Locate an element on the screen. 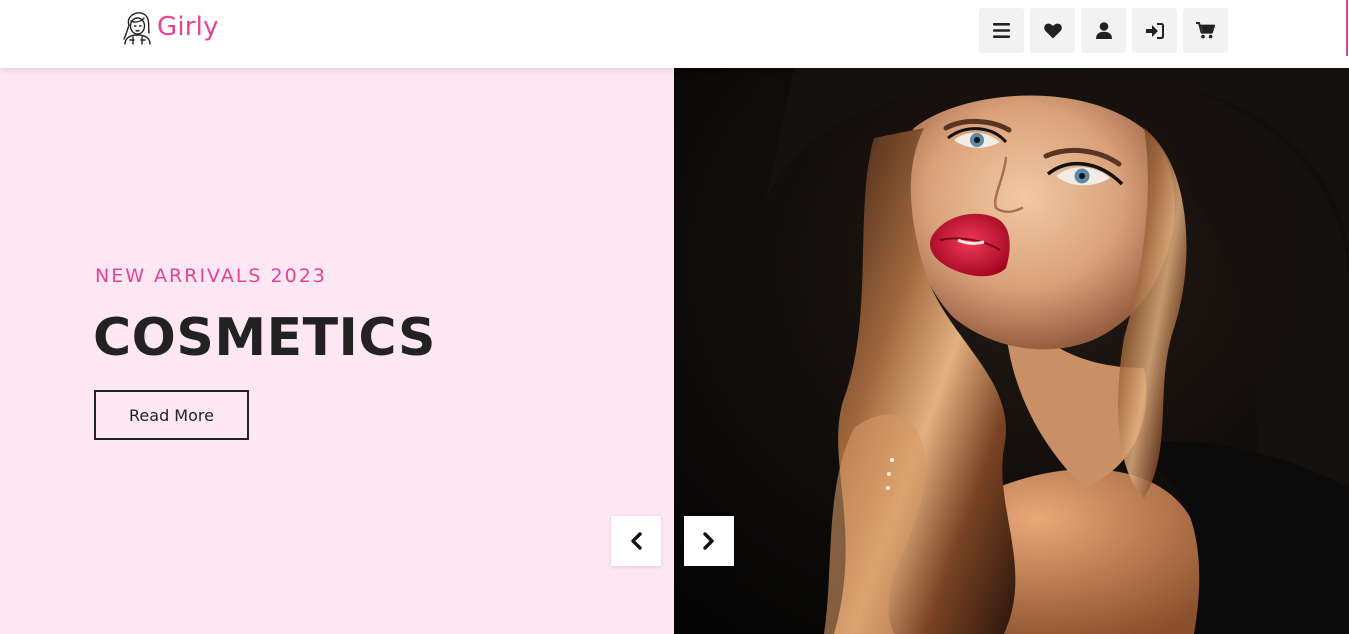 The image size is (1349, 634). heart-icon is located at coordinates (1052, 30).